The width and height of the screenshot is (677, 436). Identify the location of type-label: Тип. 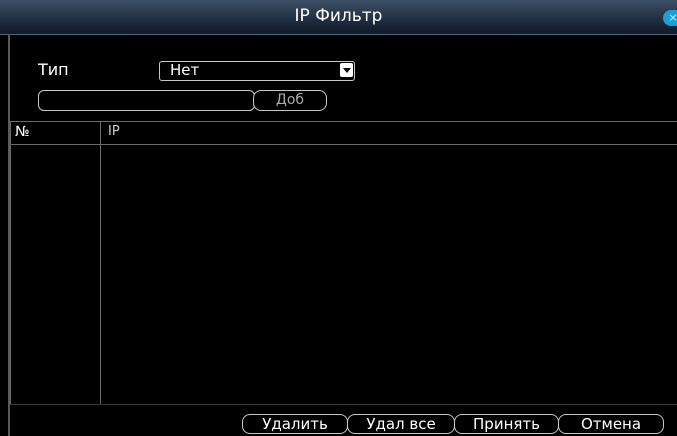
(53, 69).